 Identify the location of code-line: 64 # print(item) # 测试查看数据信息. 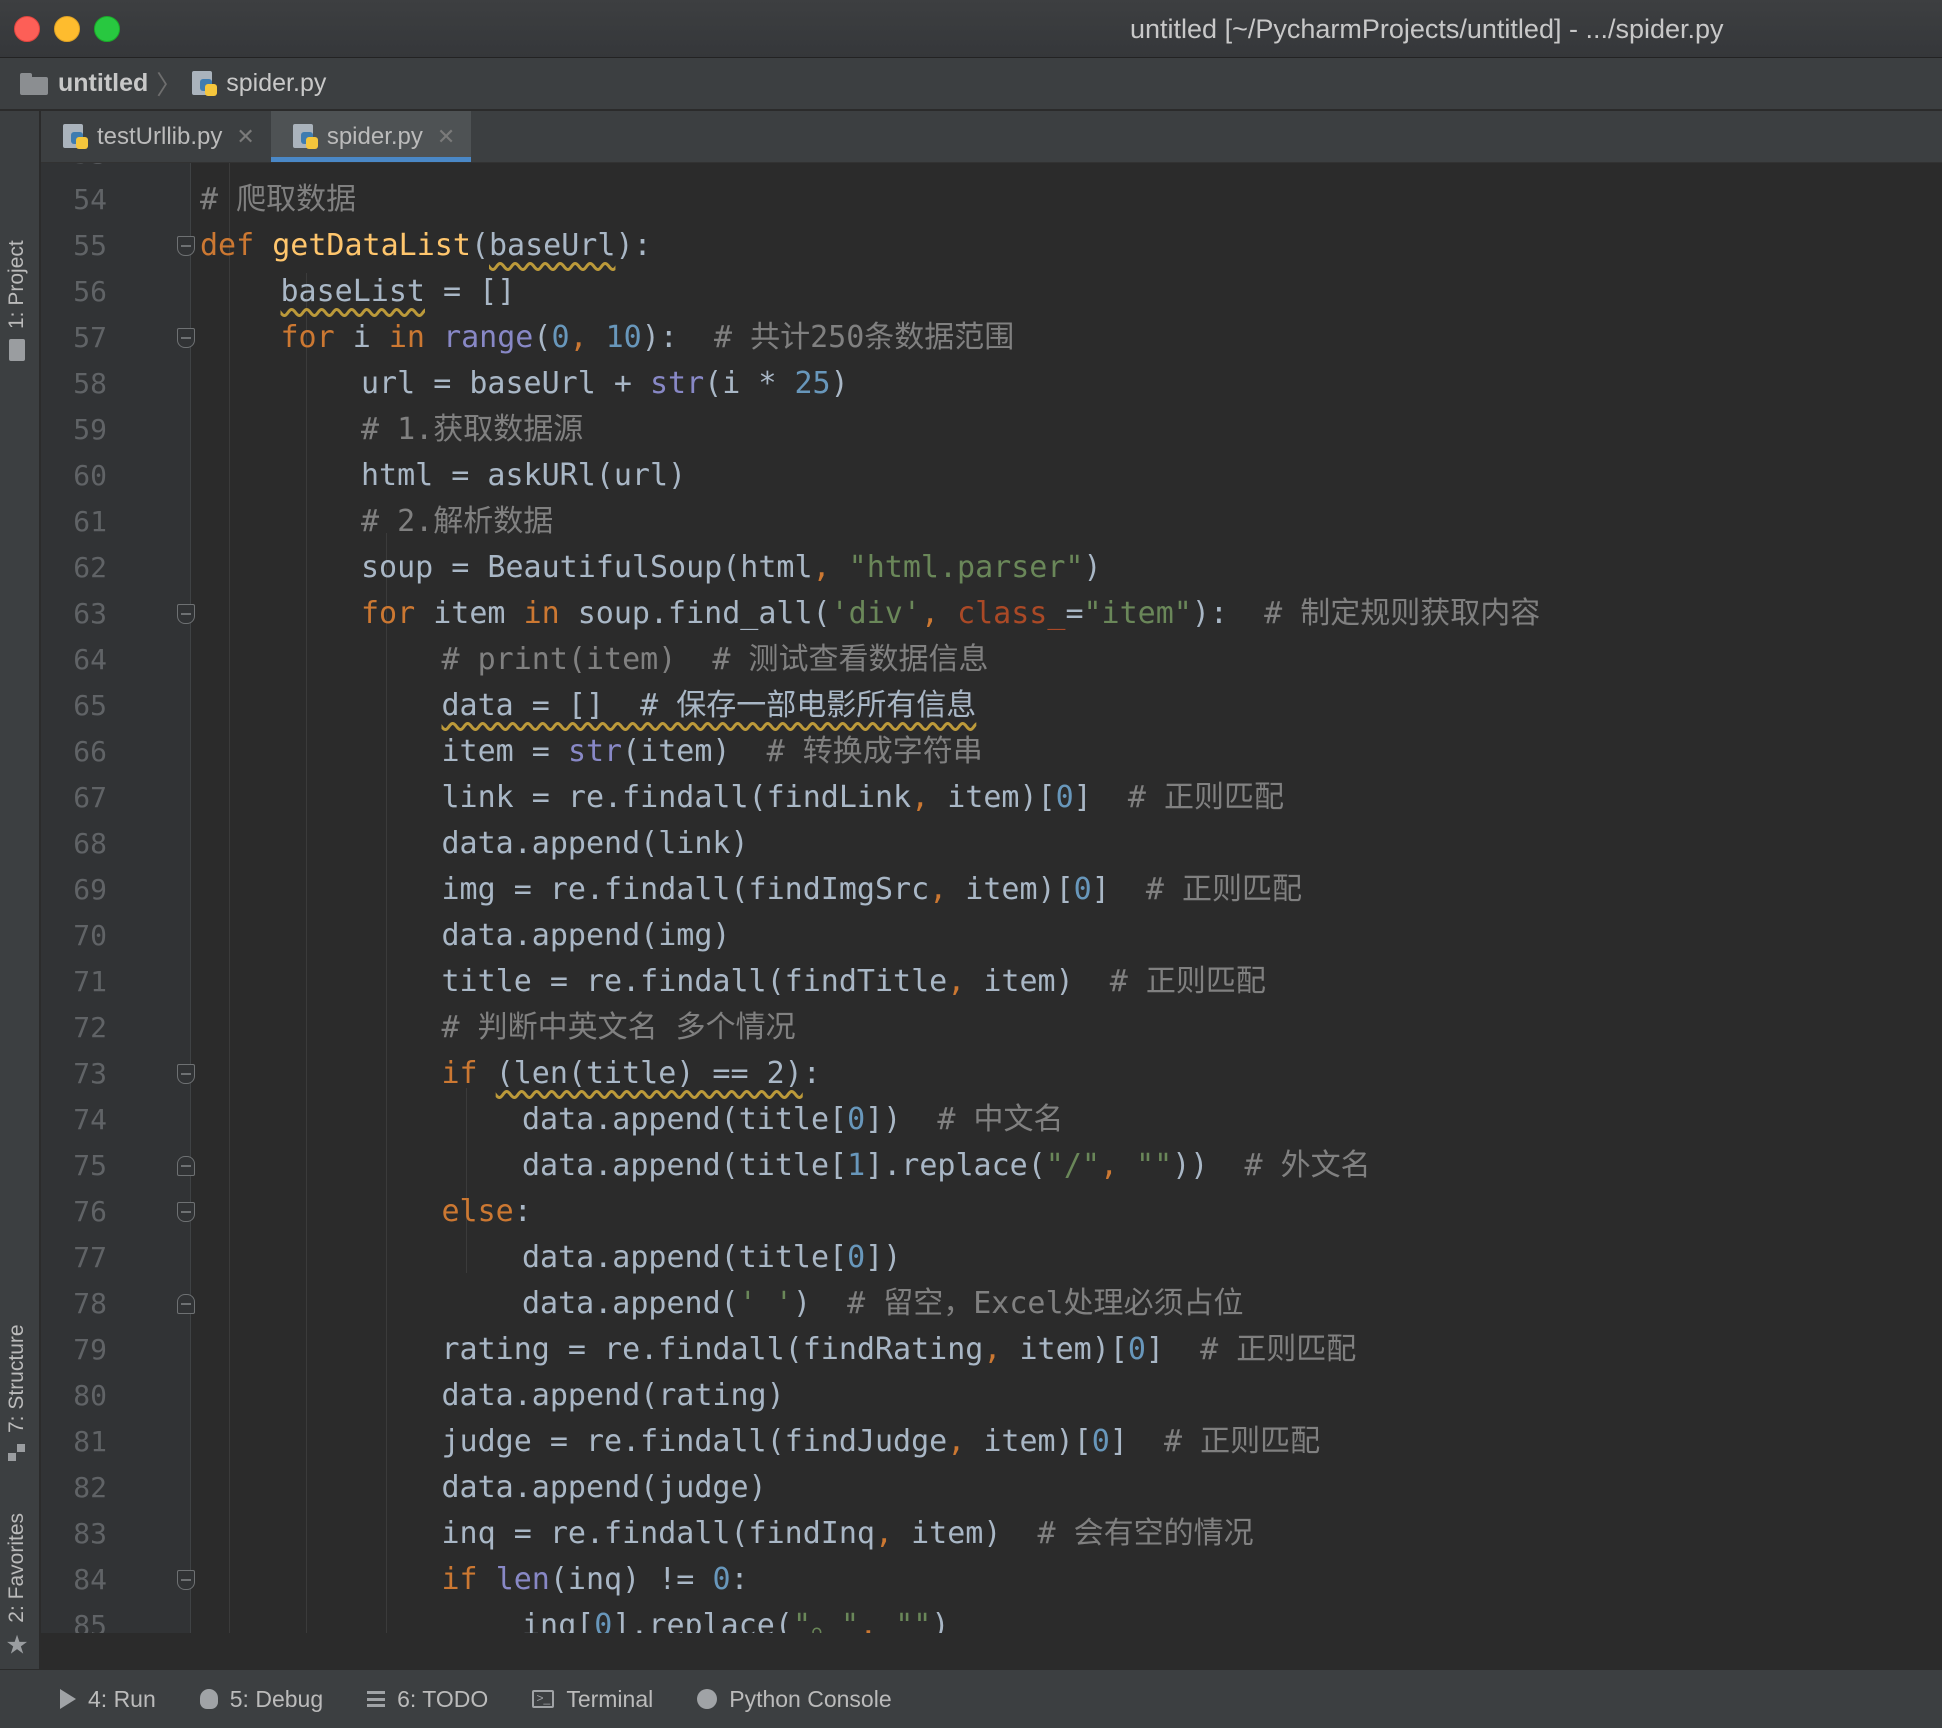
(991, 660).